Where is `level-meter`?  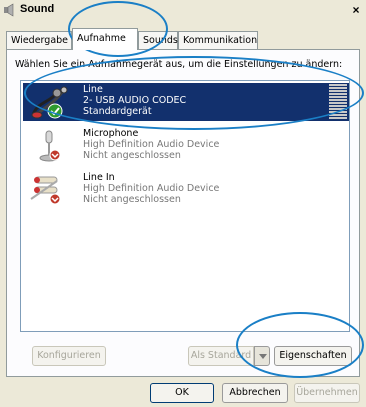 level-meter is located at coordinates (338, 102).